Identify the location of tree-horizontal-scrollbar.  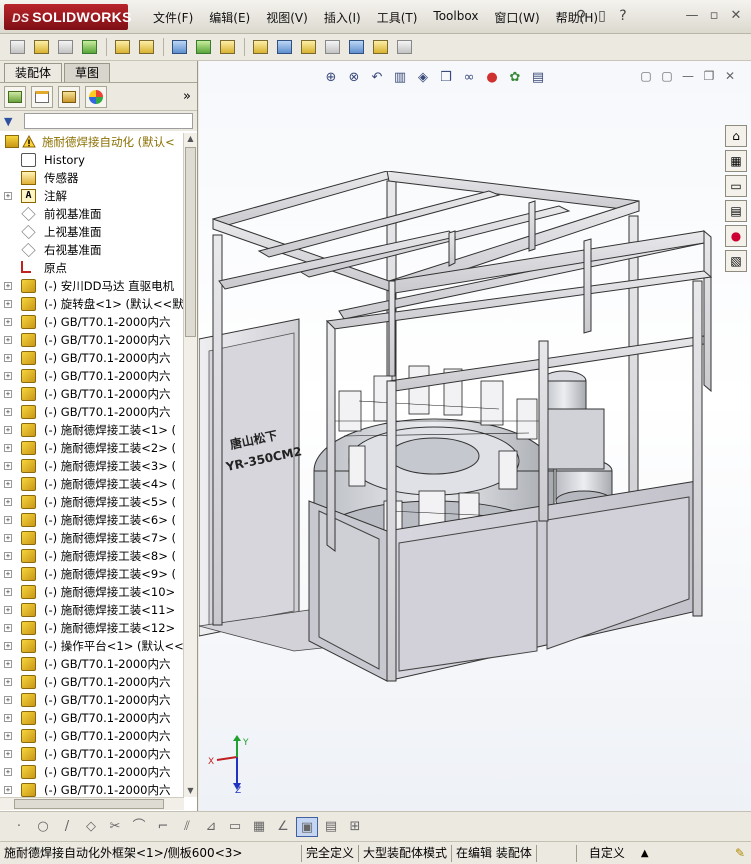
(92, 803).